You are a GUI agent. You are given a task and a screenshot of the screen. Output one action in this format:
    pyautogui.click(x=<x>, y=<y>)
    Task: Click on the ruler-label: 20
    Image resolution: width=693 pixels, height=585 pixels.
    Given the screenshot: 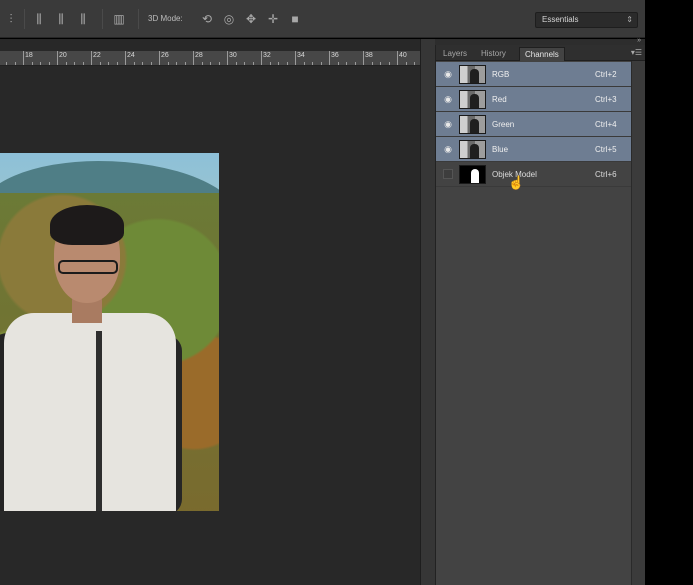 What is the action you would take?
    pyautogui.click(x=63, y=55)
    